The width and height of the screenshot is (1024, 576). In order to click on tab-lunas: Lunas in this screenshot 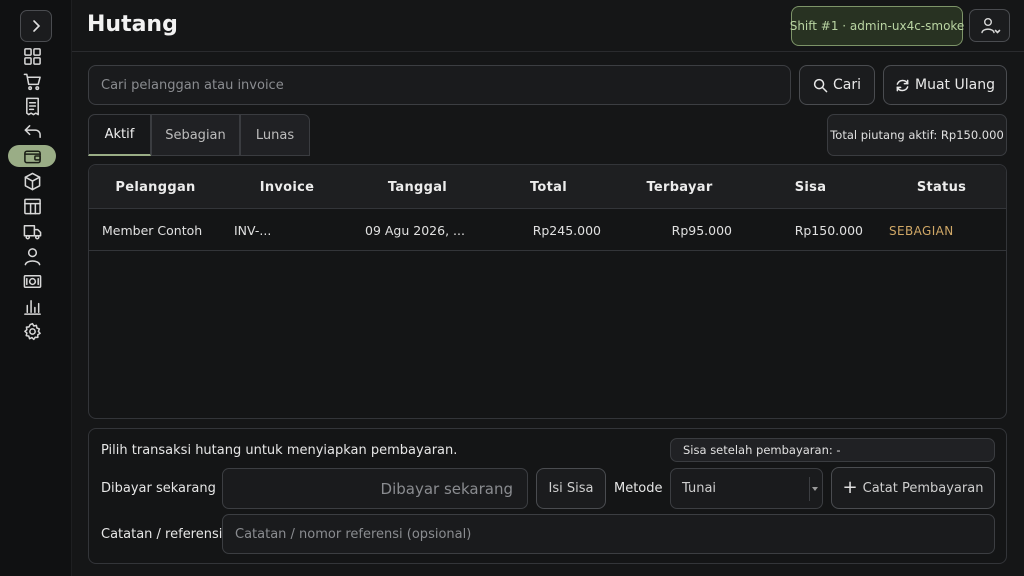, I will do `click(275, 135)`.